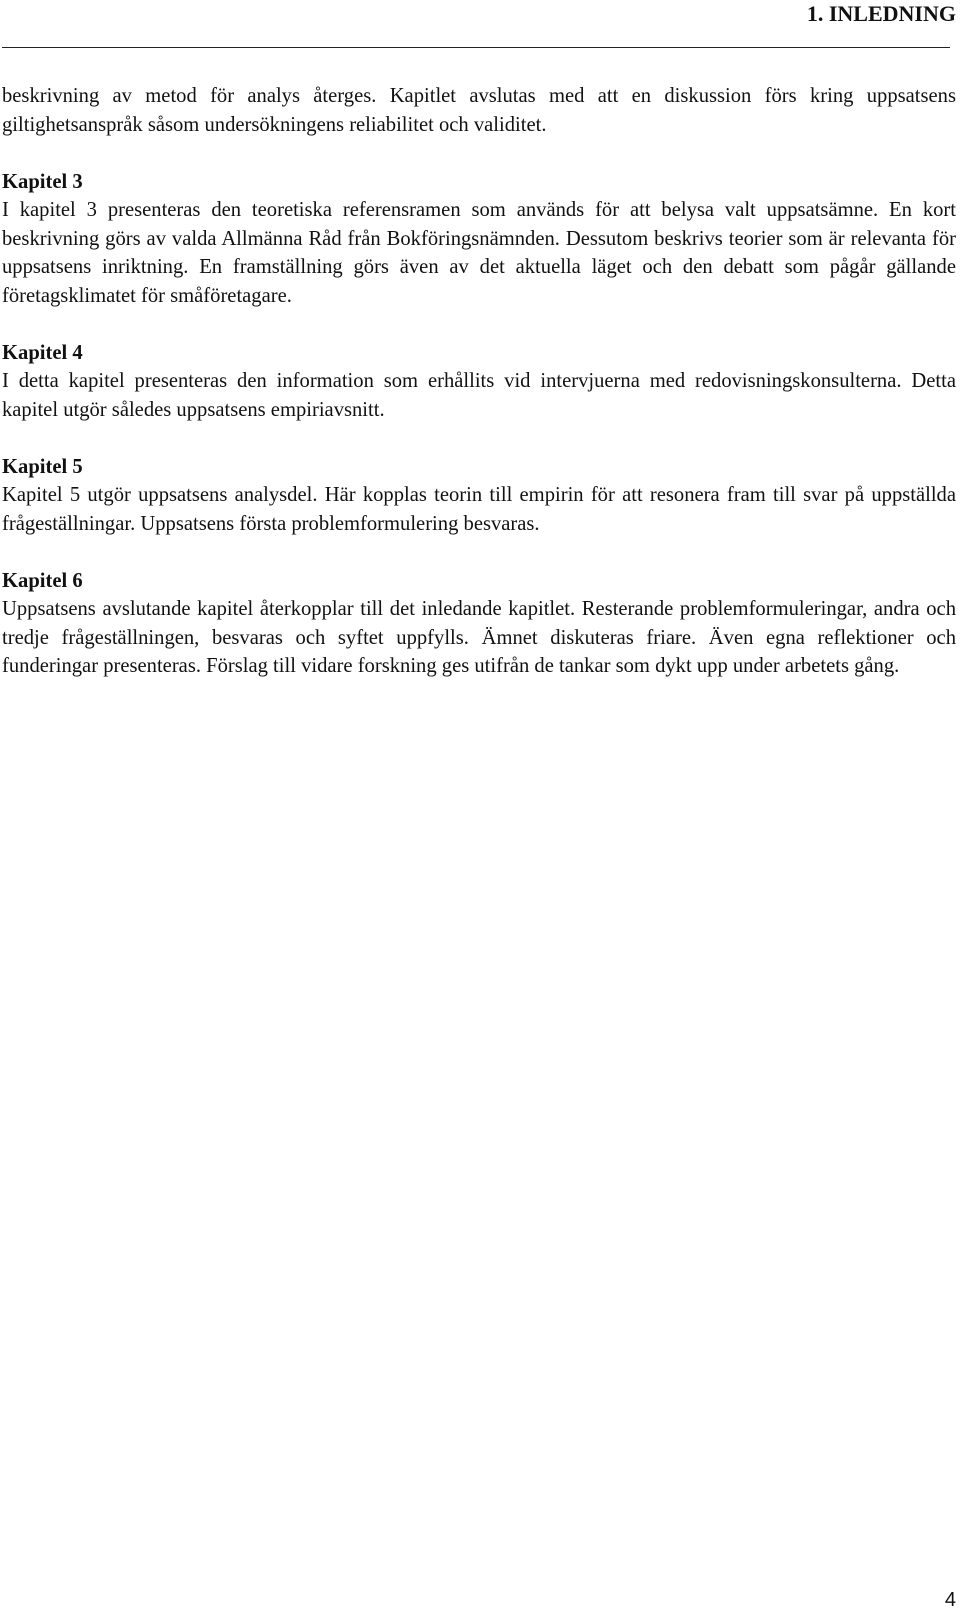 The image size is (960, 1619). Describe the element at coordinates (950, 1600) in the screenshot. I see `page-number: 4` at that location.